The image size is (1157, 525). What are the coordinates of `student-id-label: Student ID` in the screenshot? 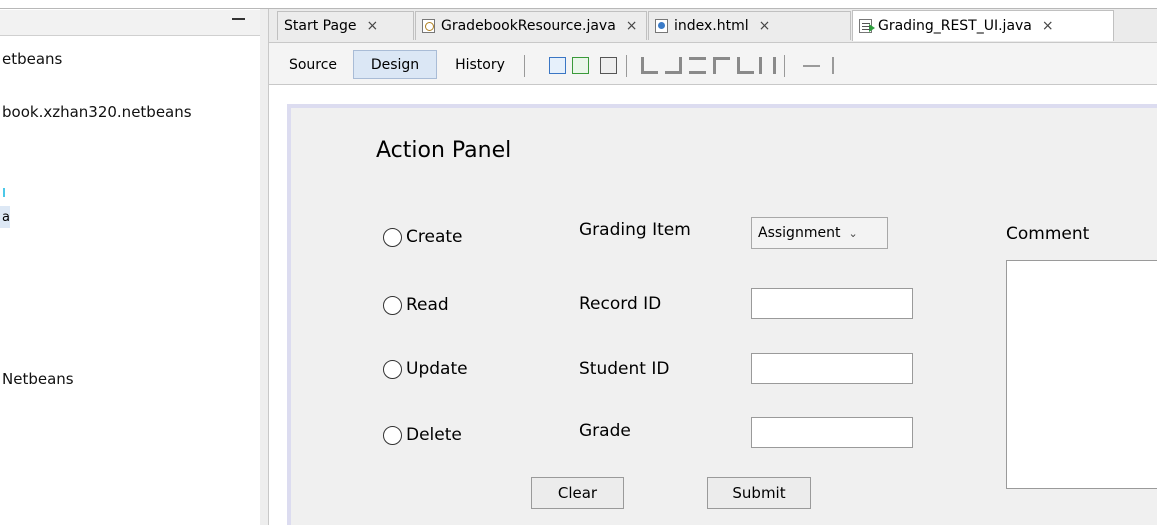 It's located at (624, 369).